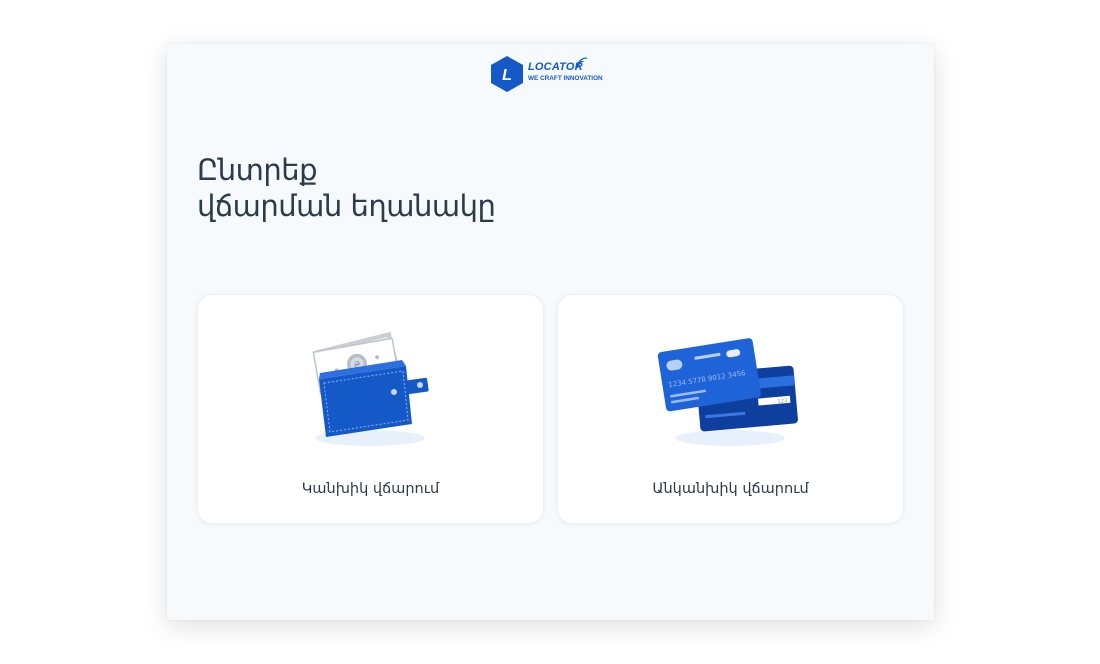  Describe the element at coordinates (370, 489) in the screenshot. I see `cash-payment-label: Կանխիկ վճարում` at that location.